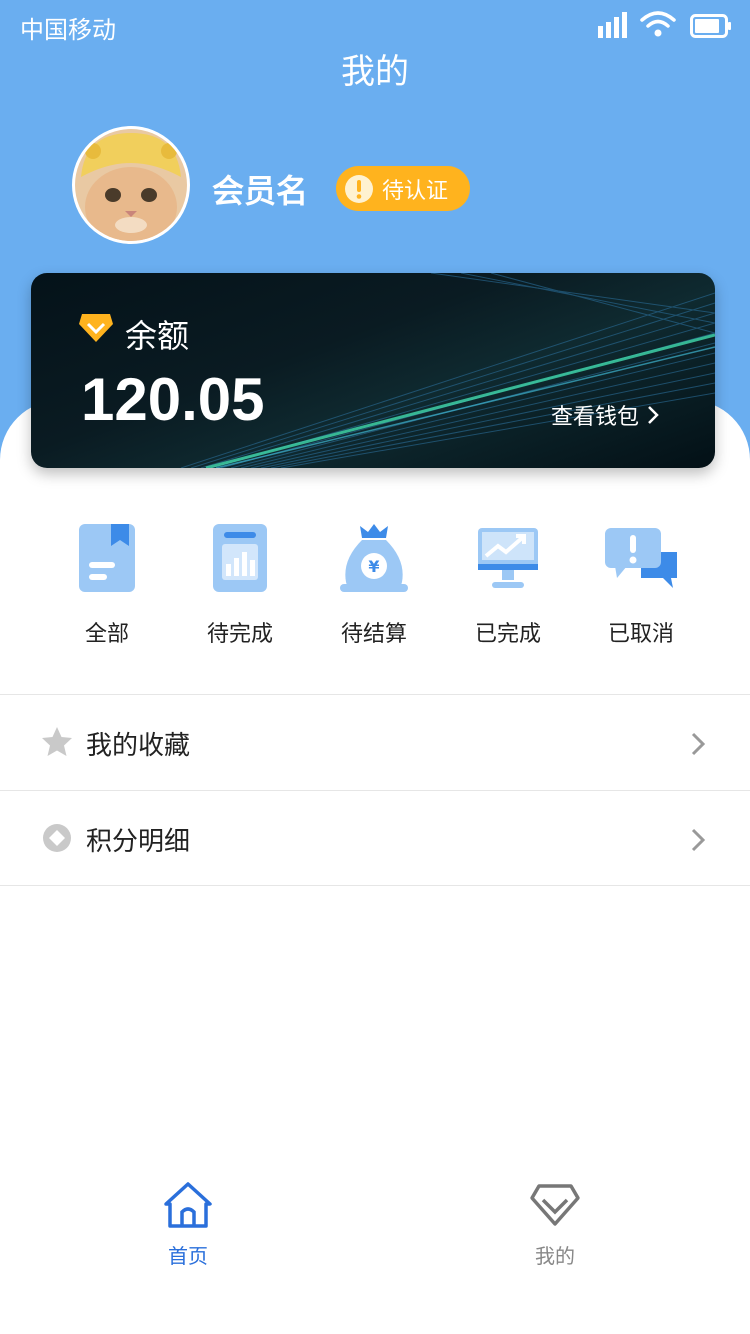 The image size is (750, 1334). What do you see at coordinates (68, 30) in the screenshot?
I see `carrier-label: 中国移动` at bounding box center [68, 30].